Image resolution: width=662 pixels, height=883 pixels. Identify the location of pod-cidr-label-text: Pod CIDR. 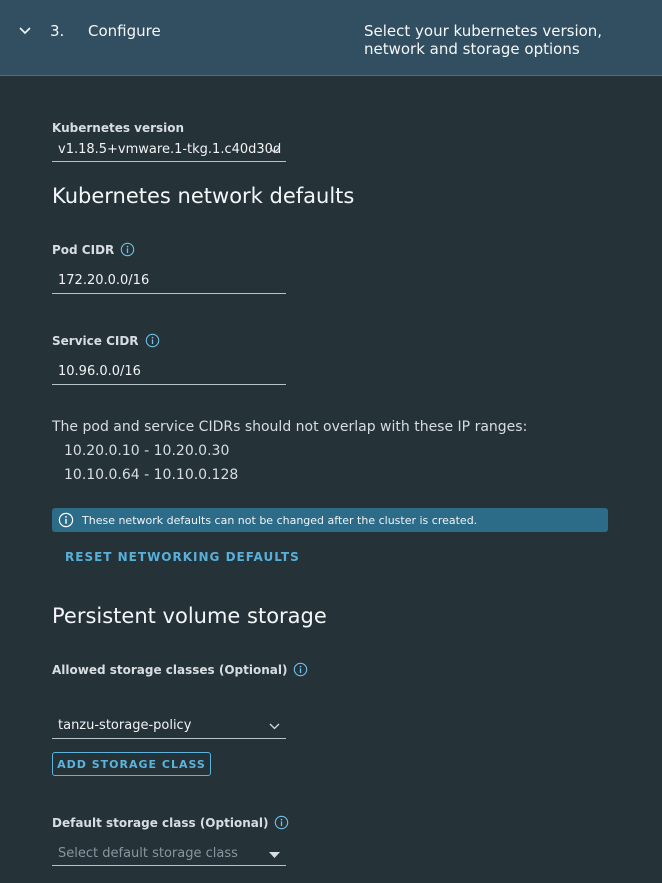
(83, 249).